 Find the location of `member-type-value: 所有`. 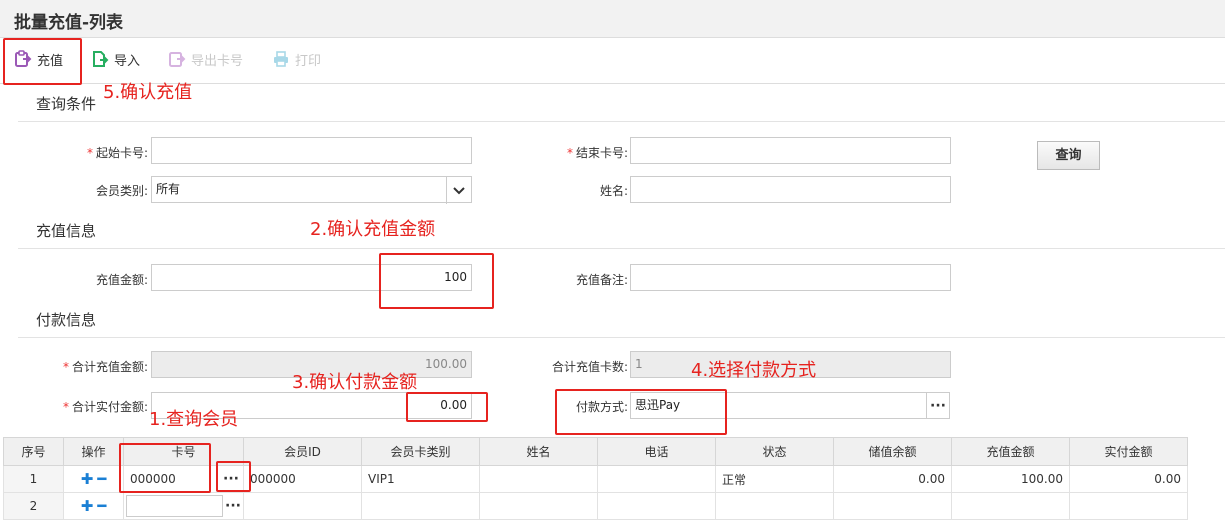

member-type-value: 所有 is located at coordinates (168, 189).